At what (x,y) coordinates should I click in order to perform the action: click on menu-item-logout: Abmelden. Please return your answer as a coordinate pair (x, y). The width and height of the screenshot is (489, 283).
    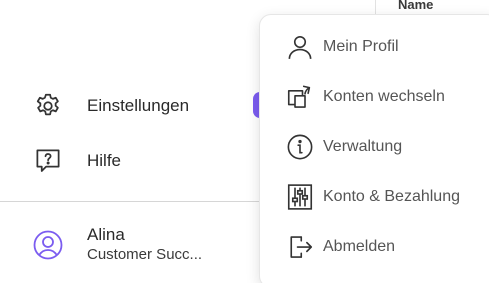
    Looking at the image, I should click on (339, 247).